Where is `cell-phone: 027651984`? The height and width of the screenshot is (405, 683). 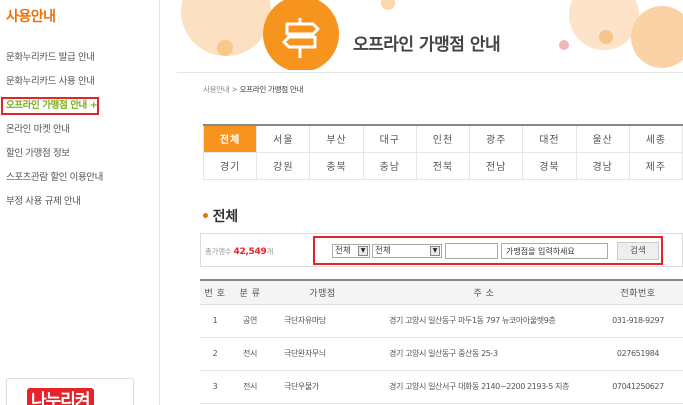 cell-phone: 027651984 is located at coordinates (638, 354).